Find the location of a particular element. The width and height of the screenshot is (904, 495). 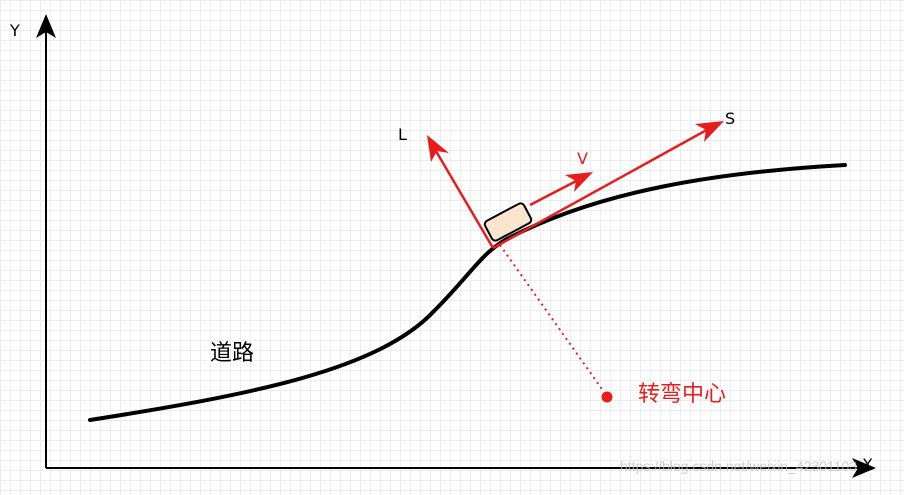

y-axis-label: Y is located at coordinates (14, 30).